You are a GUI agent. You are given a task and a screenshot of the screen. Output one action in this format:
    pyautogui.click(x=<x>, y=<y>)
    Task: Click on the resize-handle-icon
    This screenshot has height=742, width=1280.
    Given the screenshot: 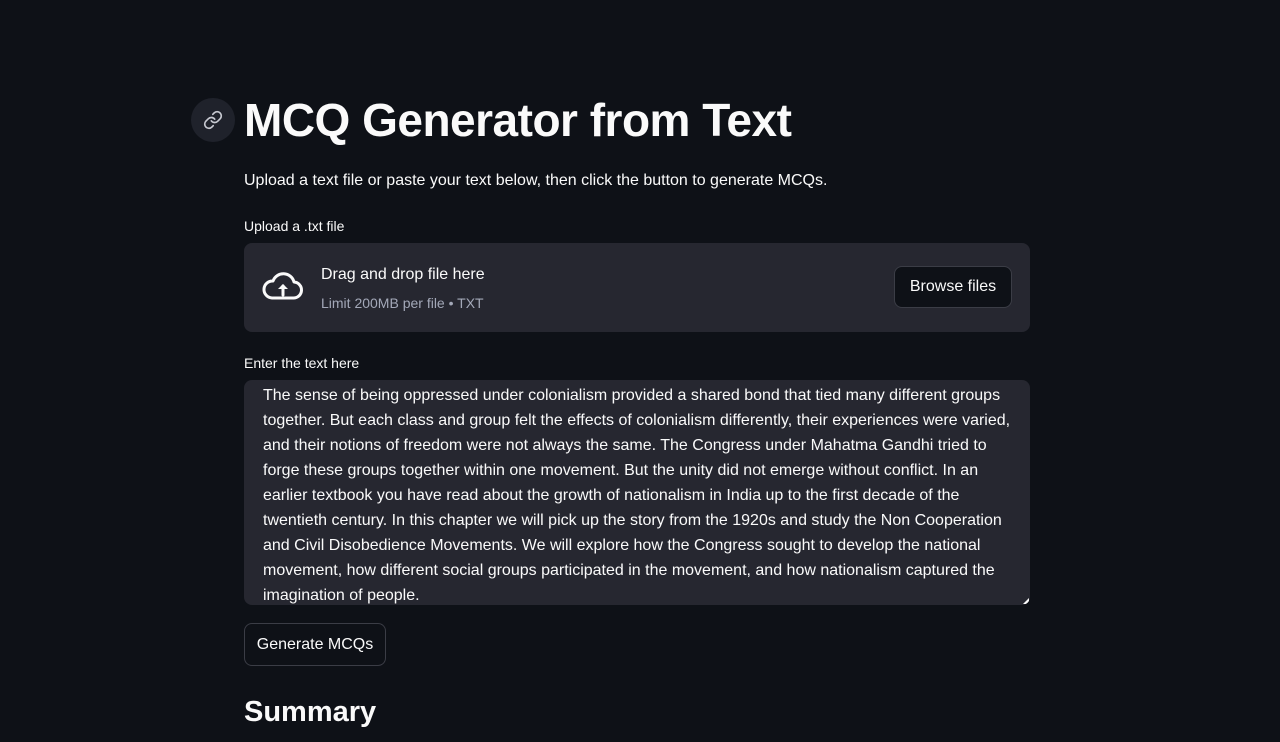 What is the action you would take?
    pyautogui.click(x=1026, y=601)
    